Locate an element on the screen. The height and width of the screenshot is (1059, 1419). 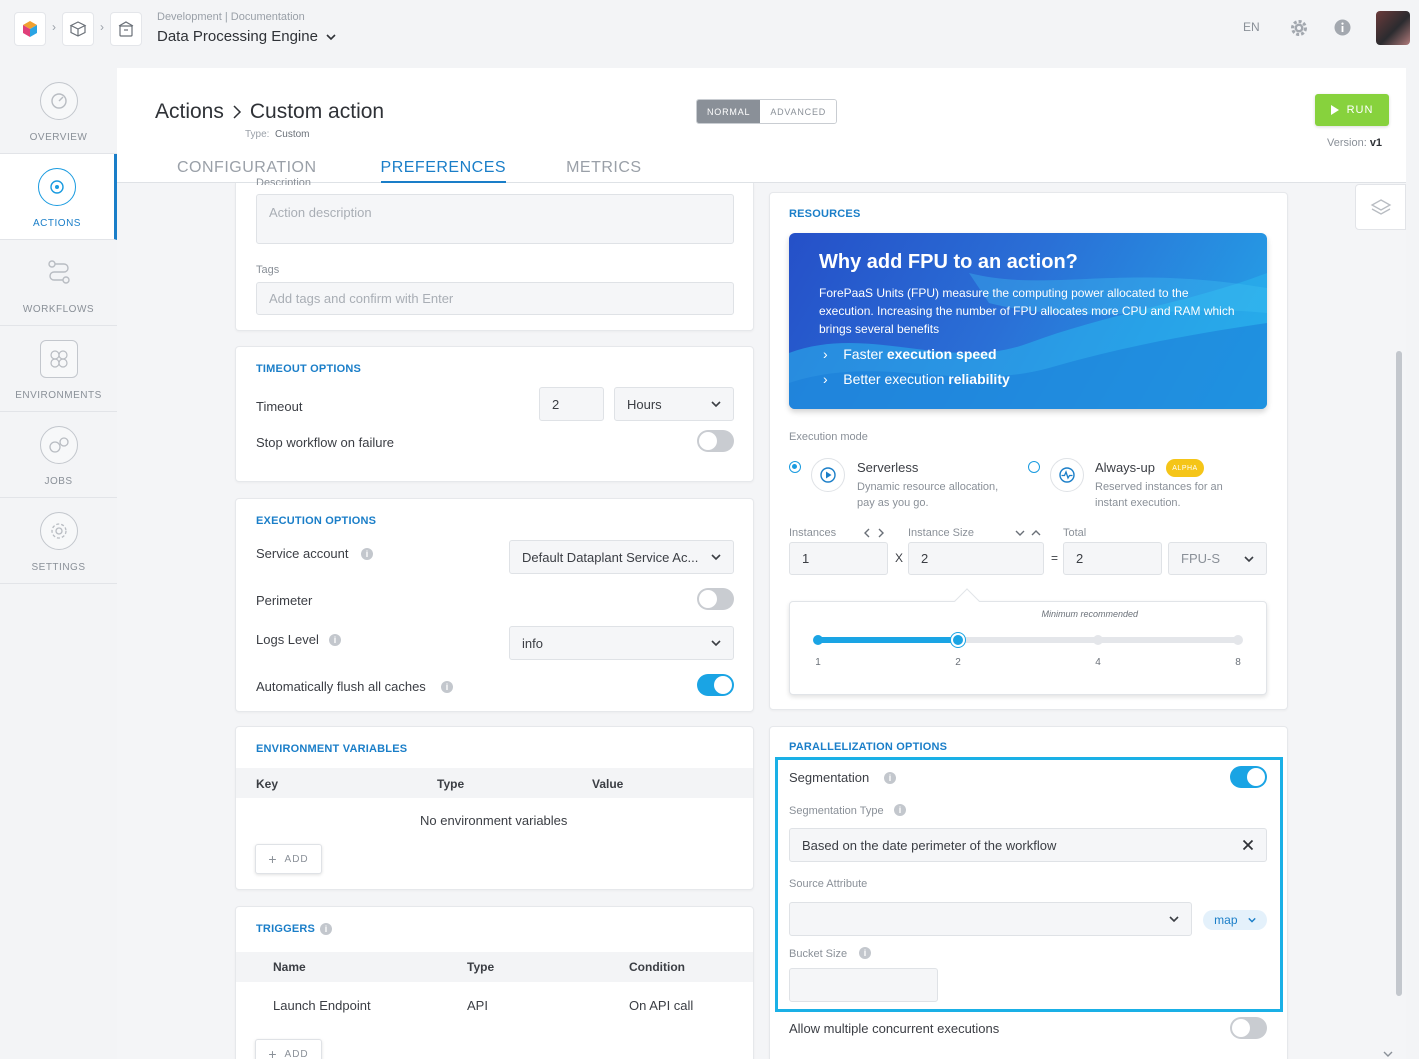
serverless-radio is located at coordinates (795, 467).